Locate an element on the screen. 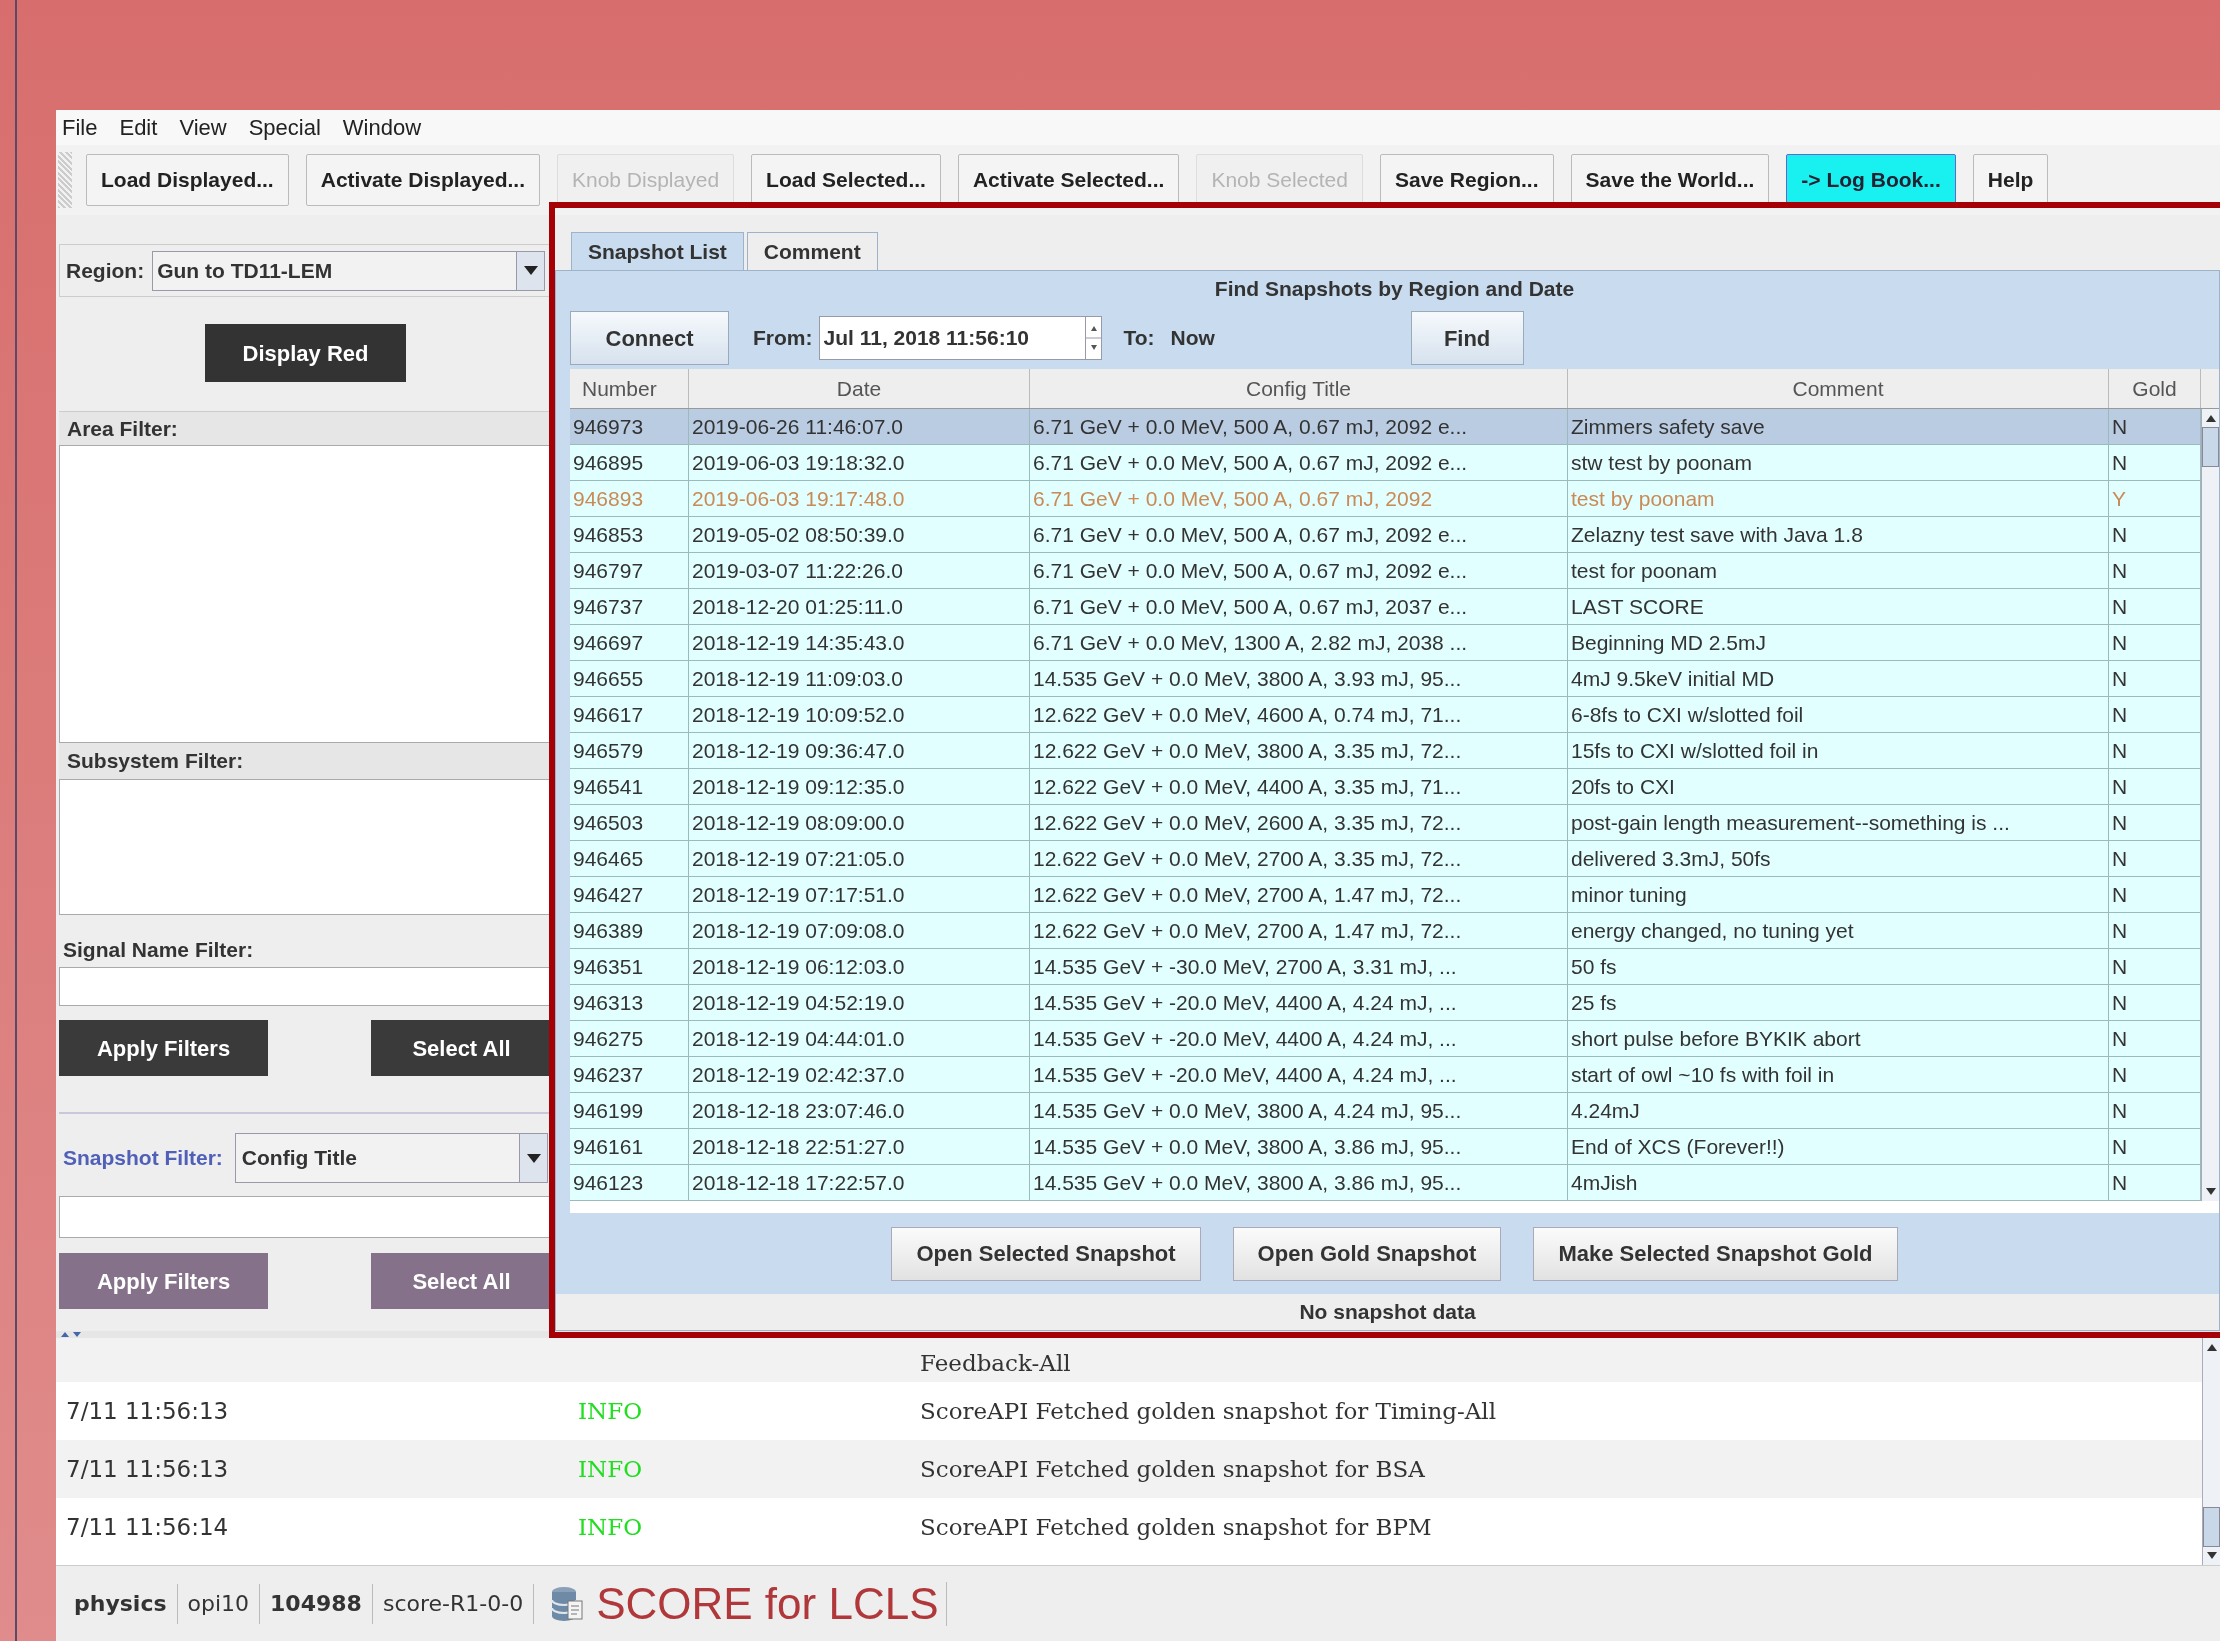 The width and height of the screenshot is (2220, 1641). table-cell: 946389 is located at coordinates (629, 930).